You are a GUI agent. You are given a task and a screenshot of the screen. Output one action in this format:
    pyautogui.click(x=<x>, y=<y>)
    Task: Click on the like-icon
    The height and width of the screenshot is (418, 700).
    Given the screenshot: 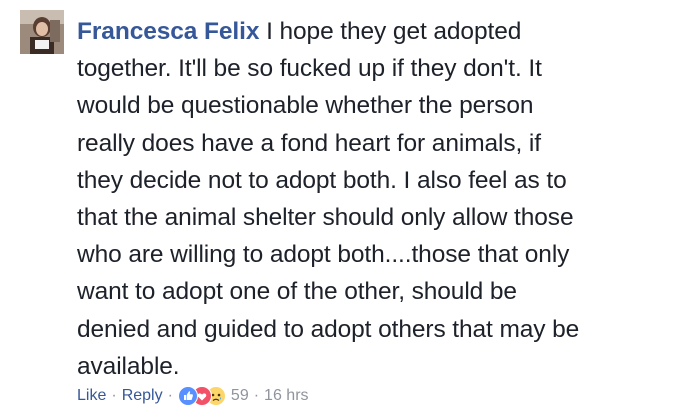 What is the action you would take?
    pyautogui.click(x=187, y=396)
    